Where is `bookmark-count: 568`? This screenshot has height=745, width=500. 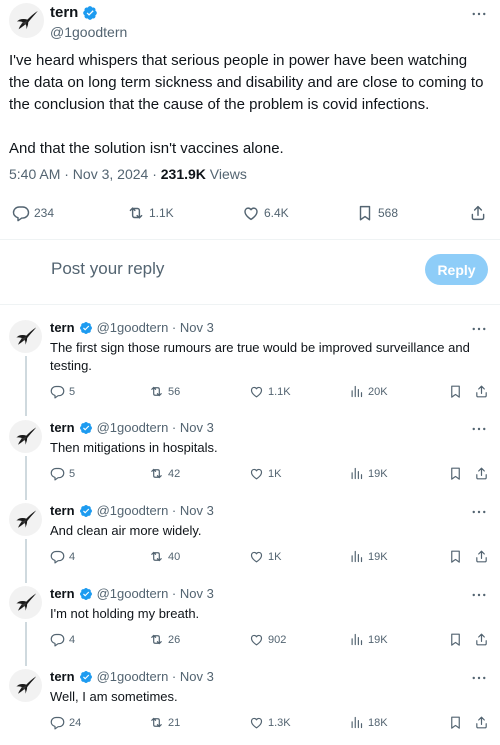
bookmark-count: 568 is located at coordinates (388, 213).